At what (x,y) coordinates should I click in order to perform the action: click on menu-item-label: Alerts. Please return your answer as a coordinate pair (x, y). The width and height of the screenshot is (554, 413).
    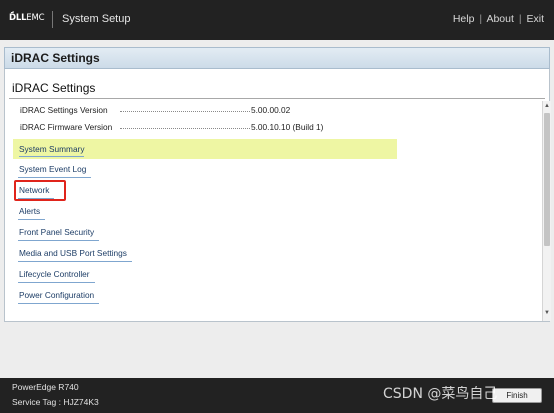
    Looking at the image, I should click on (32, 213).